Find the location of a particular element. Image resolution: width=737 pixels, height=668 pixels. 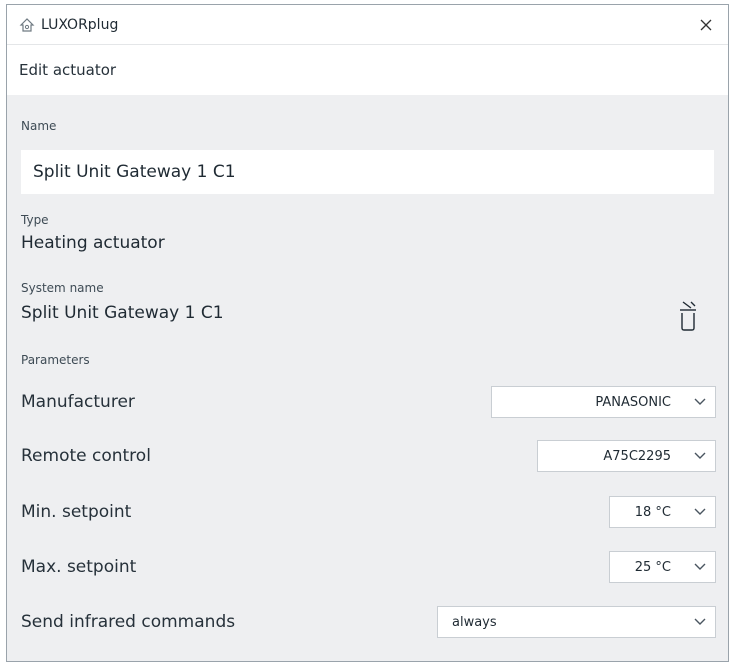

param-row-manufacturer: Manufacturer PANASONIC is located at coordinates (368, 402).